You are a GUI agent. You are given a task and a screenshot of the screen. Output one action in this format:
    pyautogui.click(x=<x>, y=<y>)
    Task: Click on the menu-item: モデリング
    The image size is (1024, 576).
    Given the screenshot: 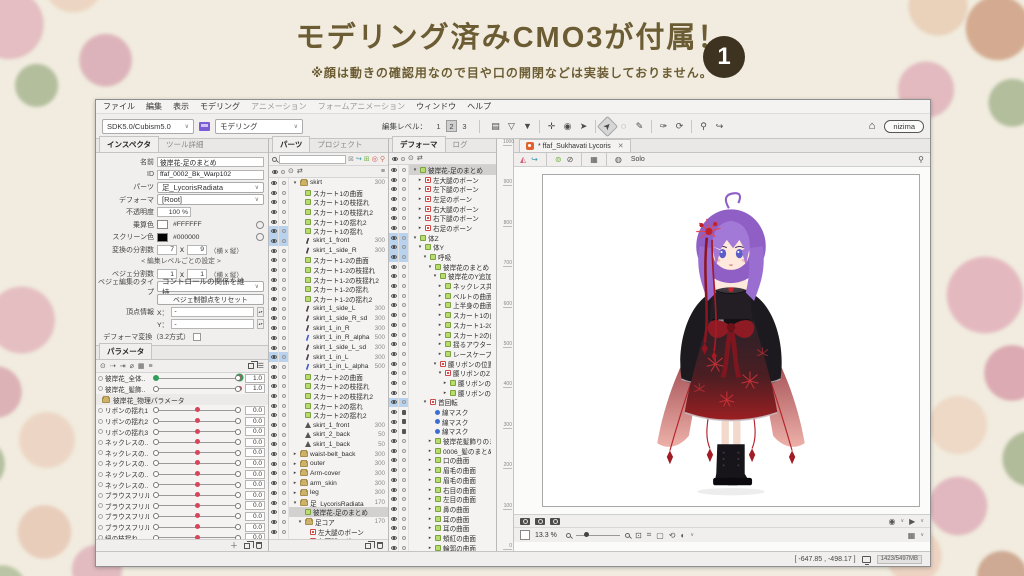 What is the action you would take?
    pyautogui.click(x=220, y=106)
    